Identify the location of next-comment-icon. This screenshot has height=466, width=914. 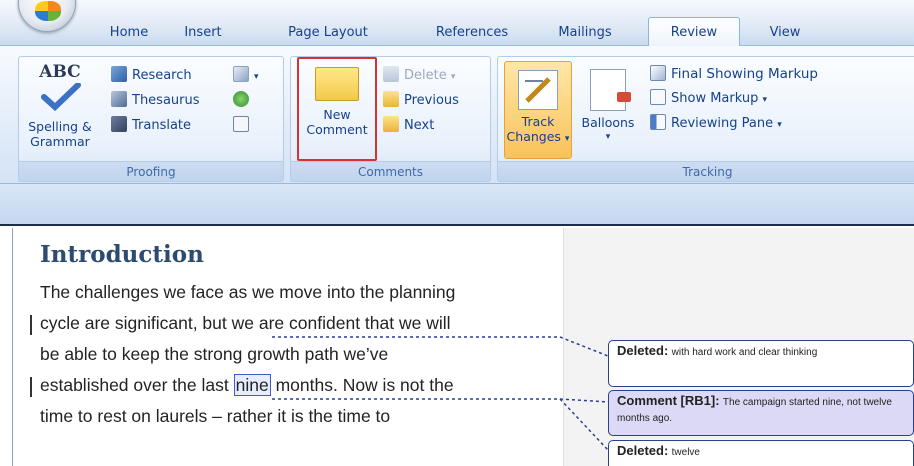
(391, 124).